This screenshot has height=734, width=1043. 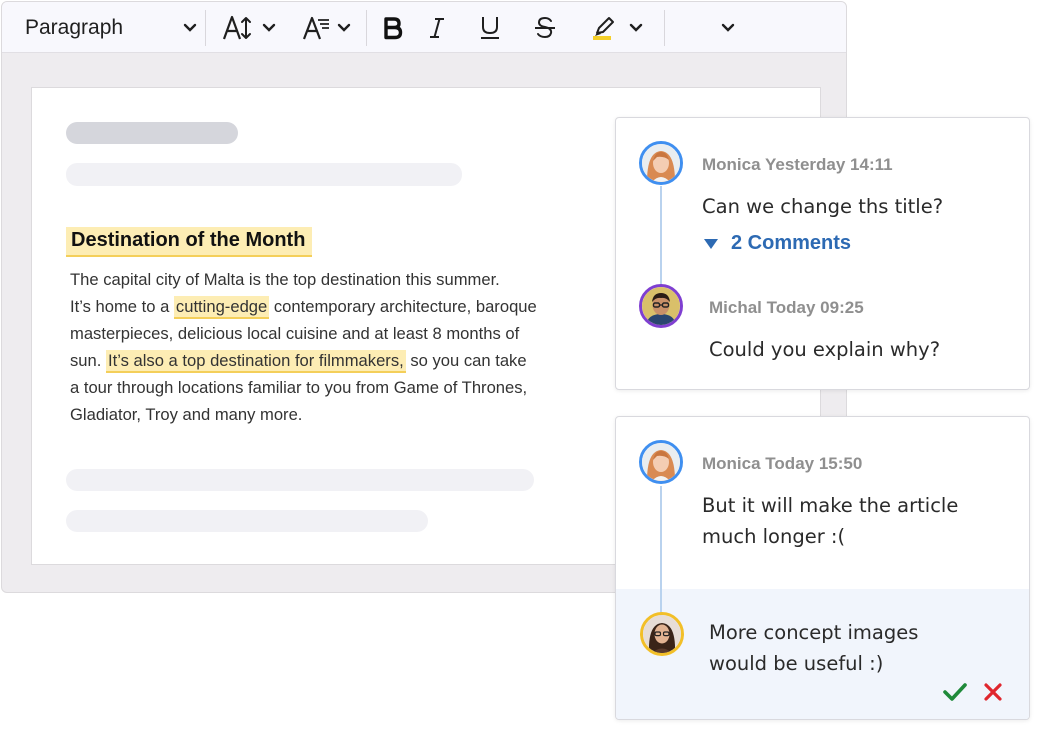 I want to click on comment-text: Can we change ths title?, so click(x=822, y=206).